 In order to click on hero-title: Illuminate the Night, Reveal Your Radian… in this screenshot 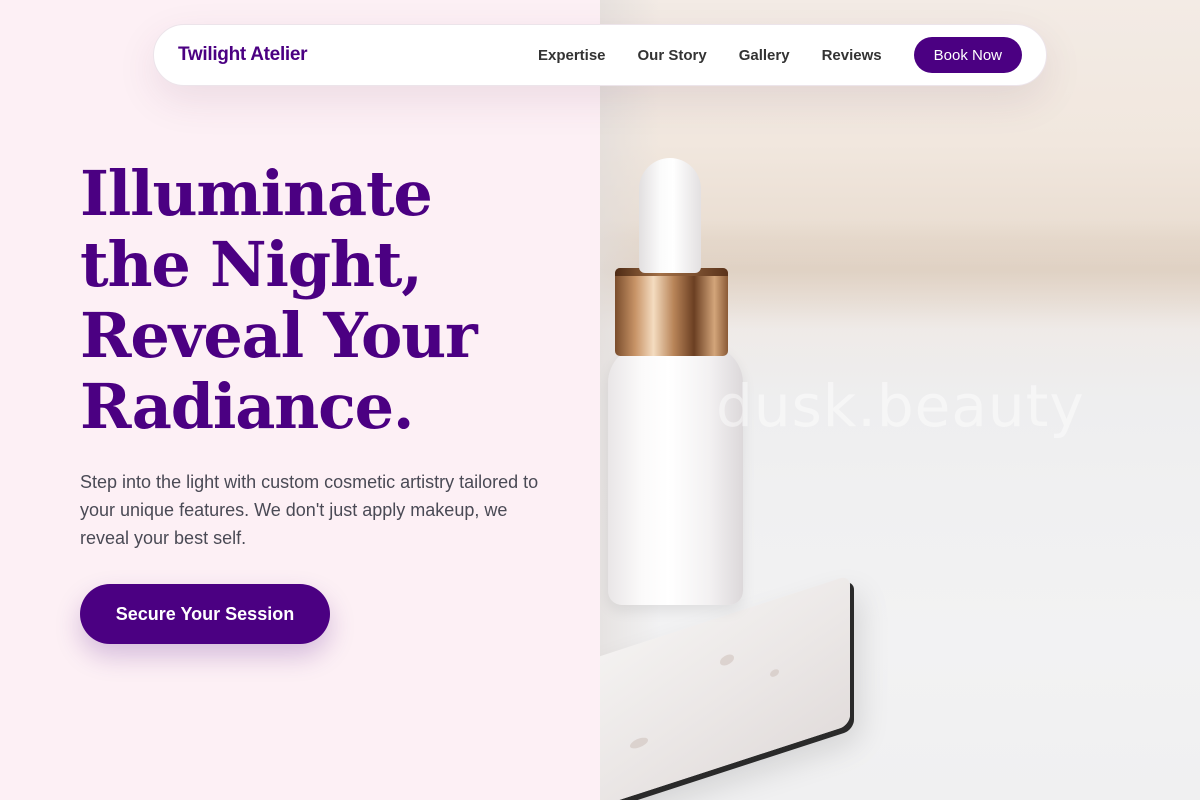, I will do `click(320, 300)`.